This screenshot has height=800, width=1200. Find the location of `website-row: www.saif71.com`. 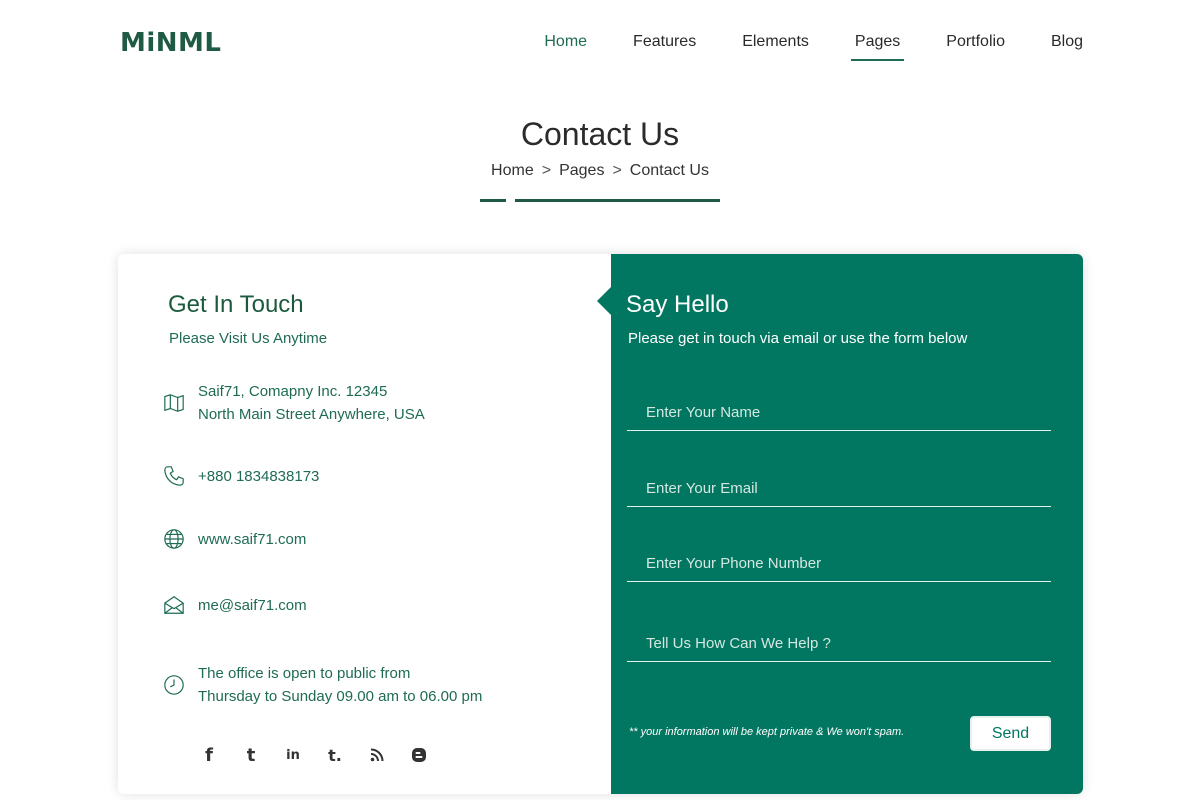

website-row: www.saif71.com is located at coordinates (234, 539).